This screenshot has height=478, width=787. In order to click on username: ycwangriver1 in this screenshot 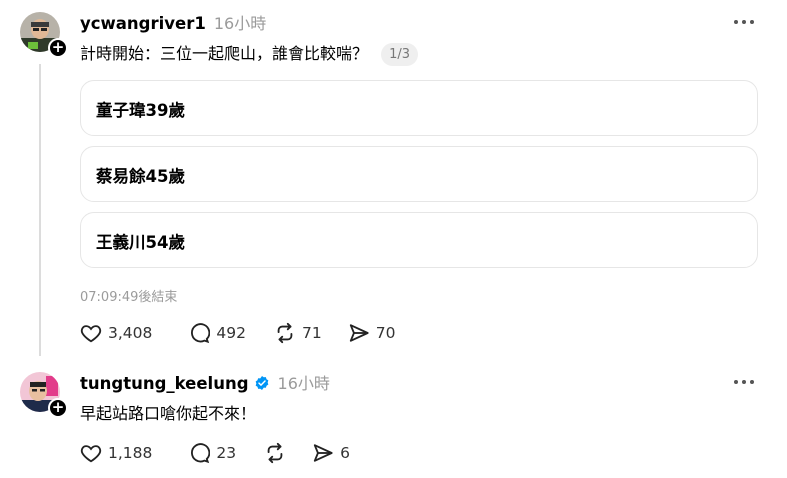, I will do `click(143, 23)`.